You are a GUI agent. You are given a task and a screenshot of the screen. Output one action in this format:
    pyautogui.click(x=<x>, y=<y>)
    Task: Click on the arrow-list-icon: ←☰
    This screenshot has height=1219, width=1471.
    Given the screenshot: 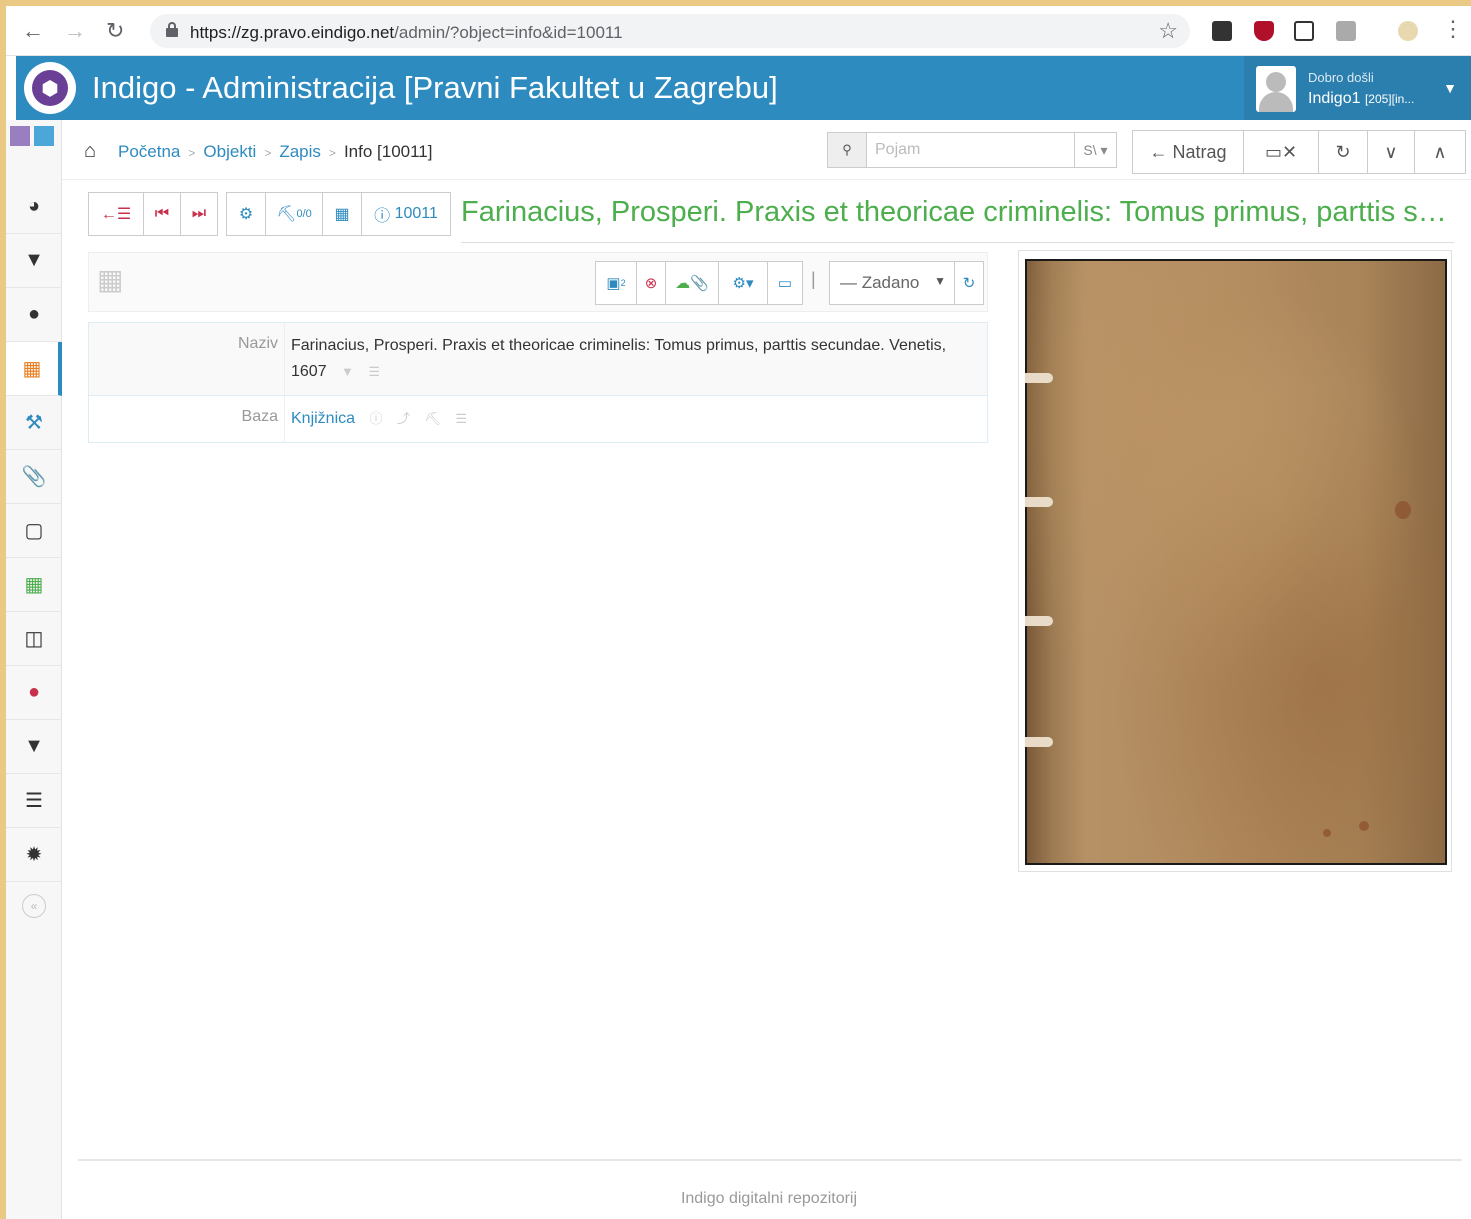 What is the action you would take?
    pyautogui.click(x=116, y=214)
    